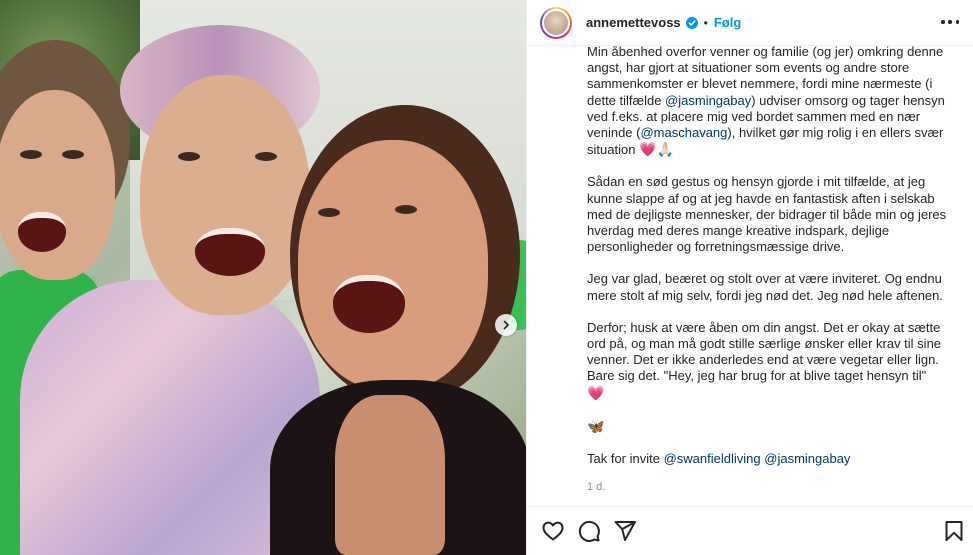 This screenshot has height=555, width=973. What do you see at coordinates (393, 265) in the screenshot?
I see `person-right-face` at bounding box center [393, 265].